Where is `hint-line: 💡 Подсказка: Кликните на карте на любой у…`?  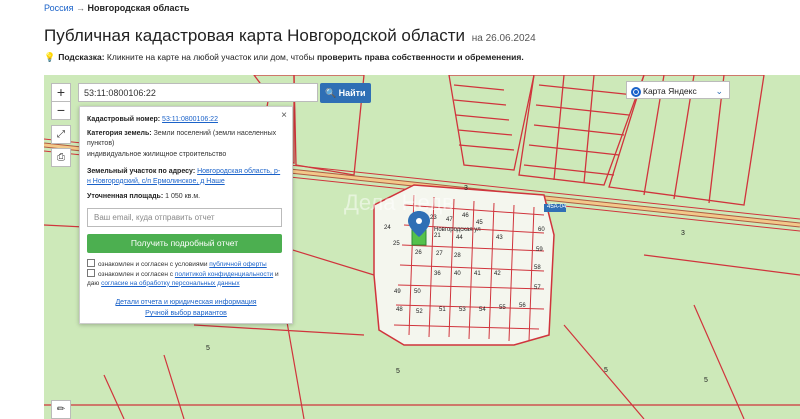 hint-line: 💡 Подсказка: Кликните на карте на любой у… is located at coordinates (284, 57).